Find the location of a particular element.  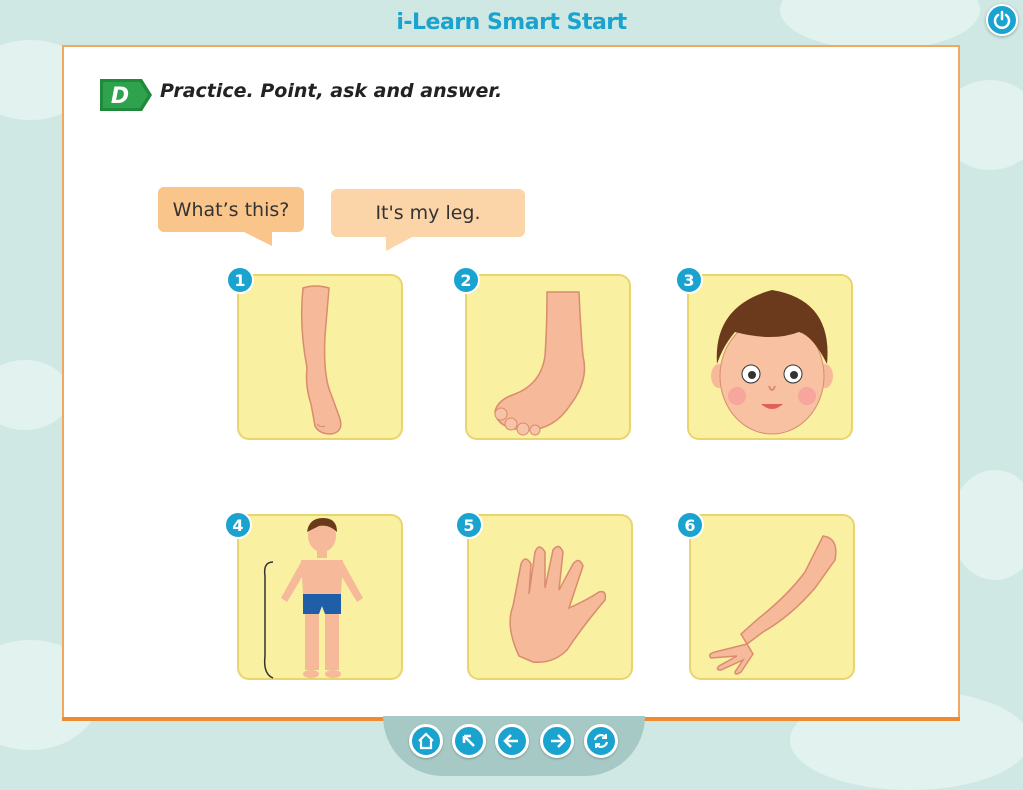

arm-icon is located at coordinates (772, 605).